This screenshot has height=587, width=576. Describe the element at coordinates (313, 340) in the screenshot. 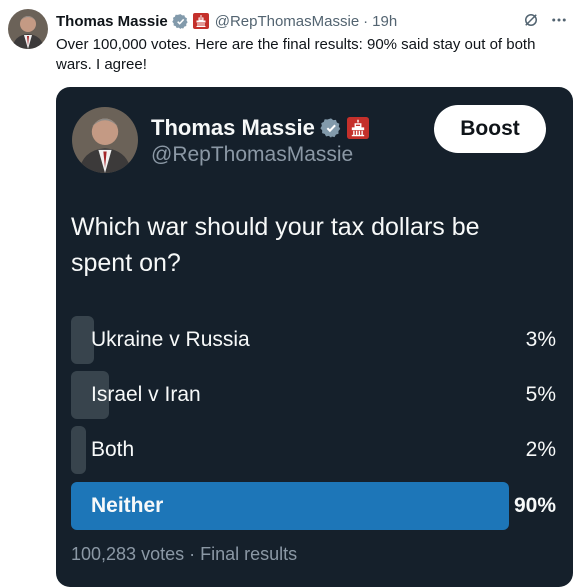

I see `poll-option-ukraine-v-russia: Ukraine v Russia 3%` at that location.